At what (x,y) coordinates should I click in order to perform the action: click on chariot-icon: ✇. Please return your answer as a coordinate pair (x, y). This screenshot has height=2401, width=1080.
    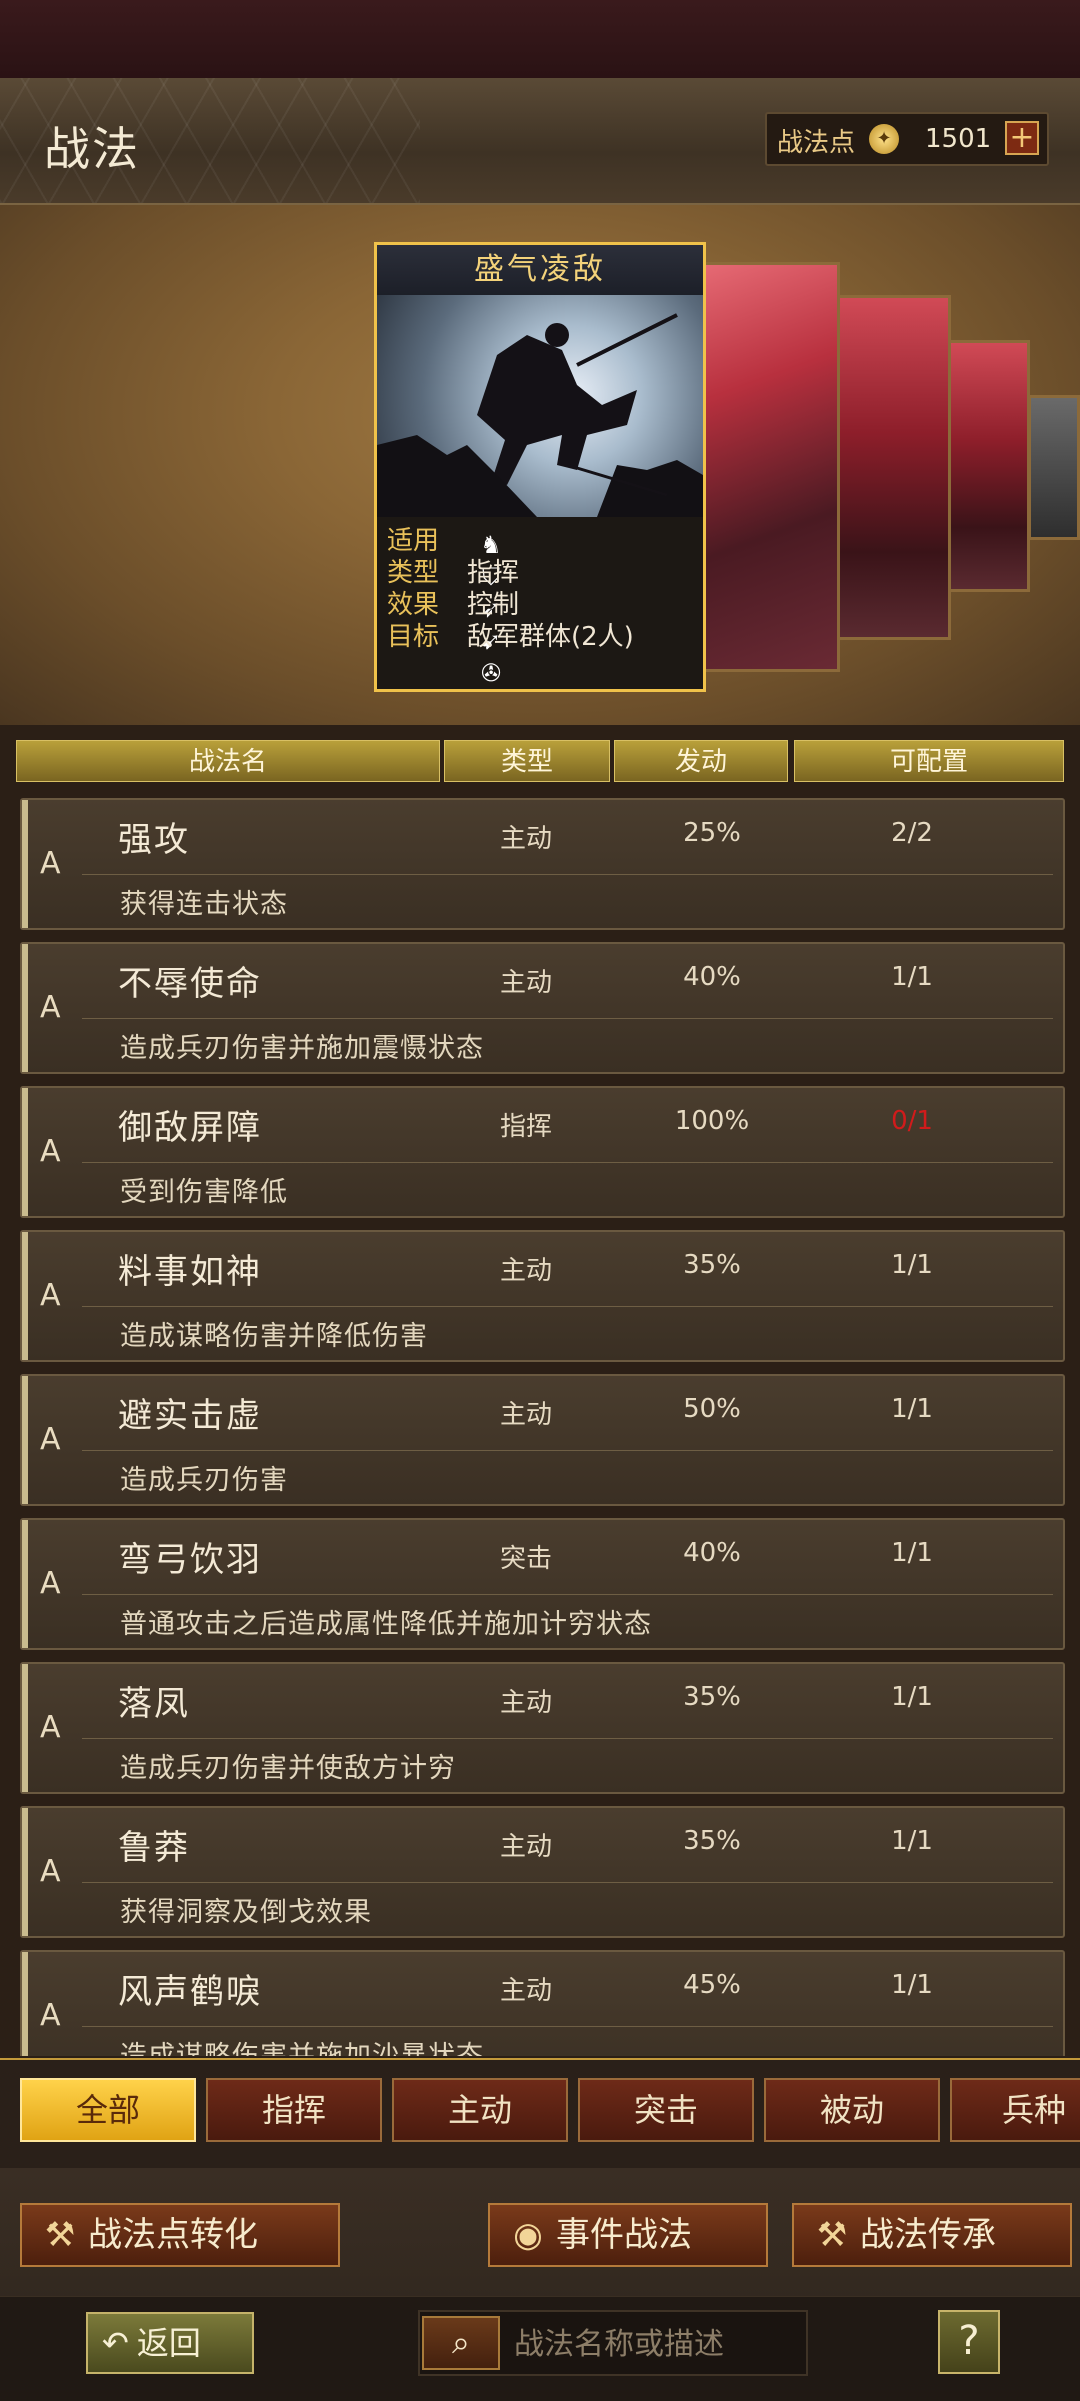
    Looking at the image, I should click on (491, 673).